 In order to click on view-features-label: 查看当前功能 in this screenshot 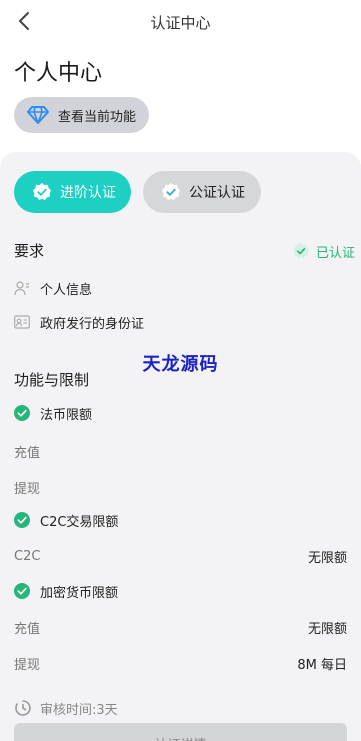, I will do `click(97, 117)`.